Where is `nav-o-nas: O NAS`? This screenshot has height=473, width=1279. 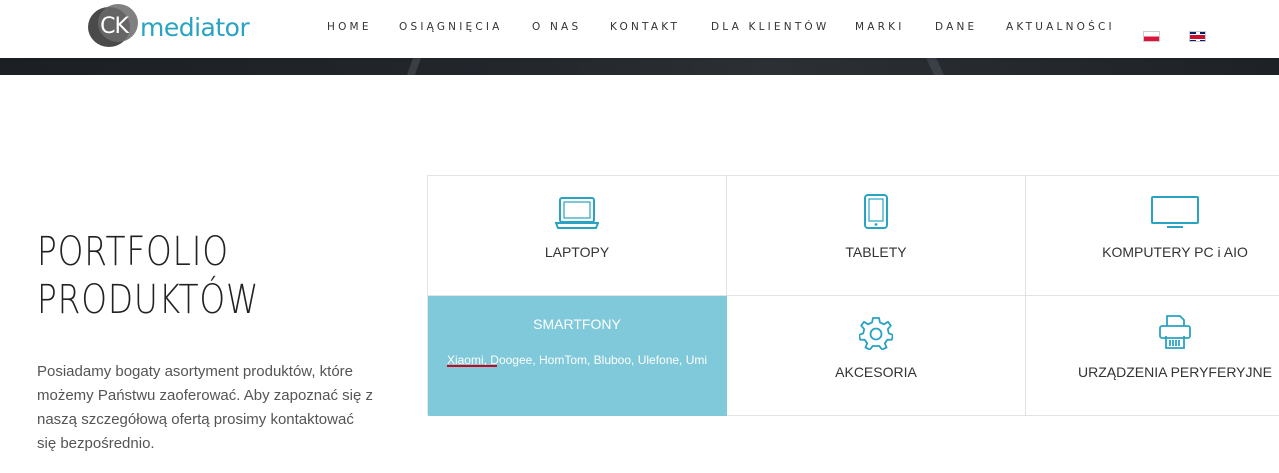 nav-o-nas: O NAS is located at coordinates (556, 27).